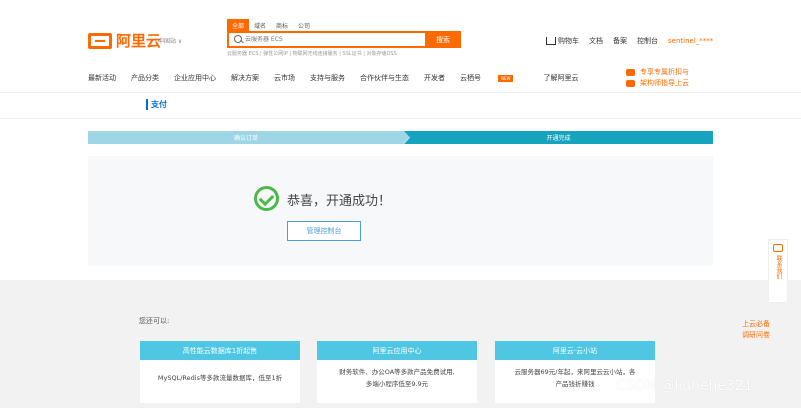 Image resolution: width=801 pixels, height=408 pixels. Describe the element at coordinates (397, 384) in the screenshot. I see `card-line: 多端小程序低至9.9元` at that location.